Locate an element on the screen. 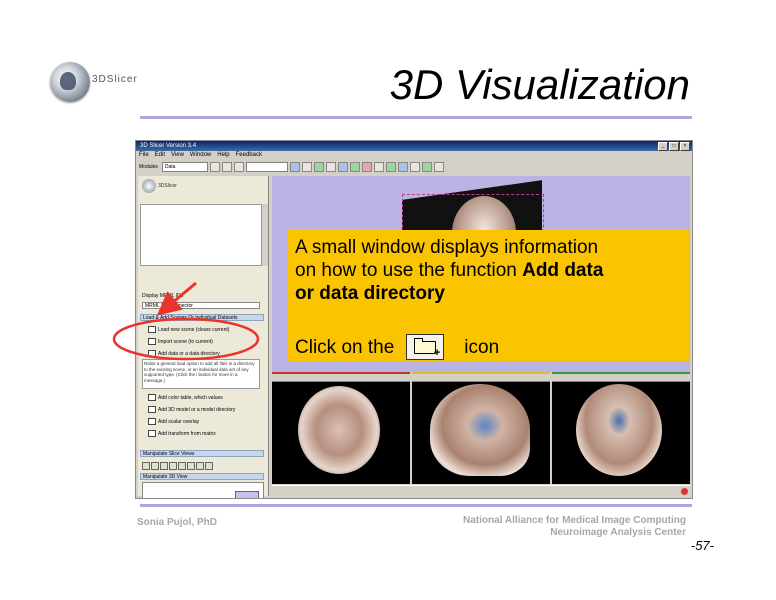 This screenshot has height=600, width=776. add-model-label: Add 3D model or a model directory is located at coordinates (197, 409).